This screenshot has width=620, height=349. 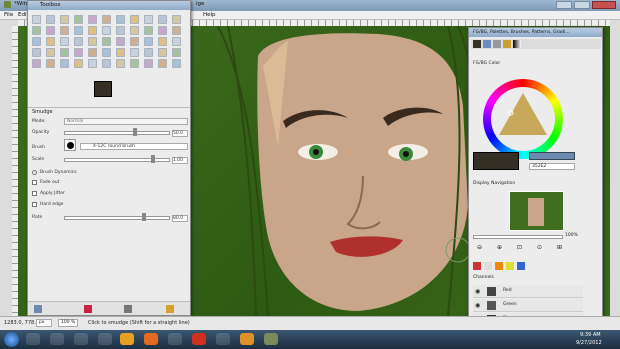 What do you see at coordinates (539, 247) in the screenshot?
I see `zoom-one-icon: ⊙` at bounding box center [539, 247].